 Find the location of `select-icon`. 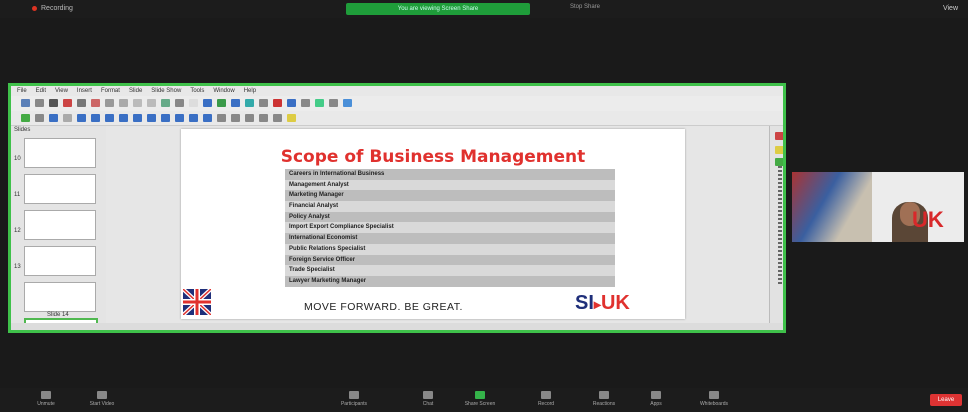

select-icon is located at coordinates (25, 118).